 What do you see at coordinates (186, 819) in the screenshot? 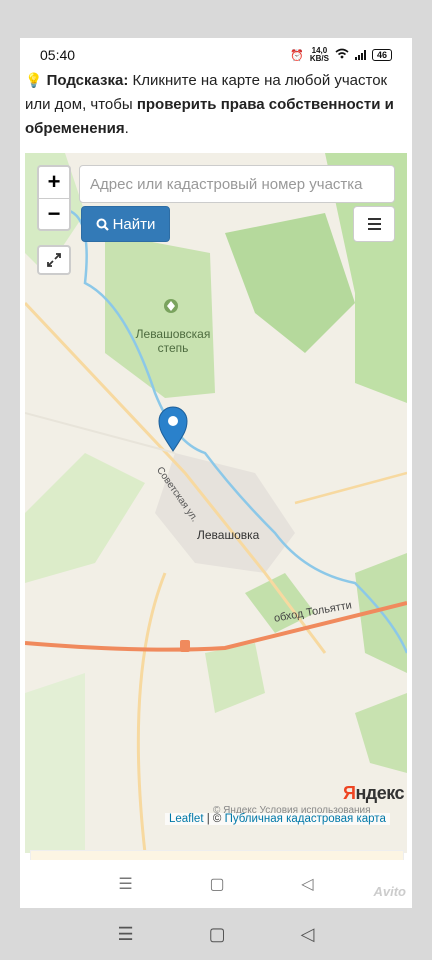
I see `leaflet-link: Leaflet` at bounding box center [186, 819].